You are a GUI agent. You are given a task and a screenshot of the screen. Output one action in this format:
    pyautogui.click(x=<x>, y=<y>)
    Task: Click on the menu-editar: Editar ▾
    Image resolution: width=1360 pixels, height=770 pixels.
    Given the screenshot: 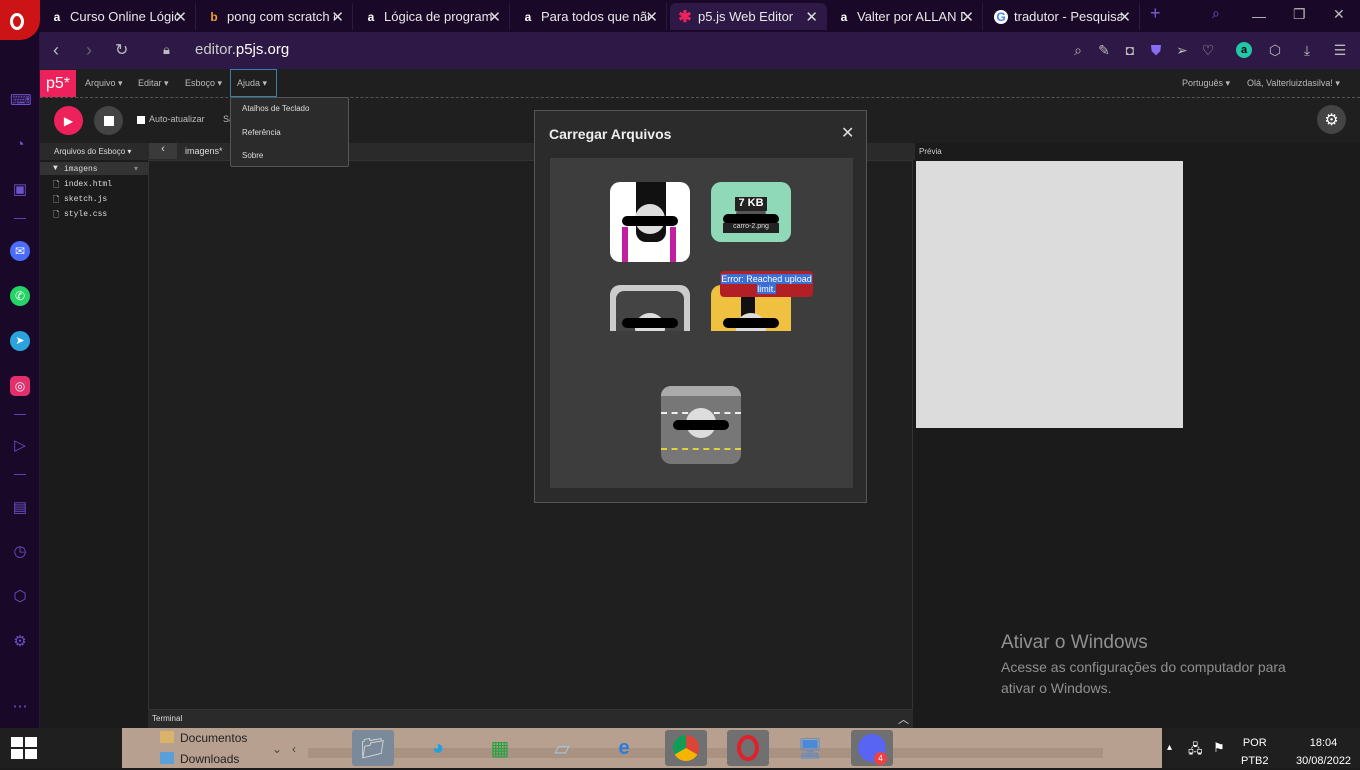 What is the action you would take?
    pyautogui.click(x=153, y=83)
    